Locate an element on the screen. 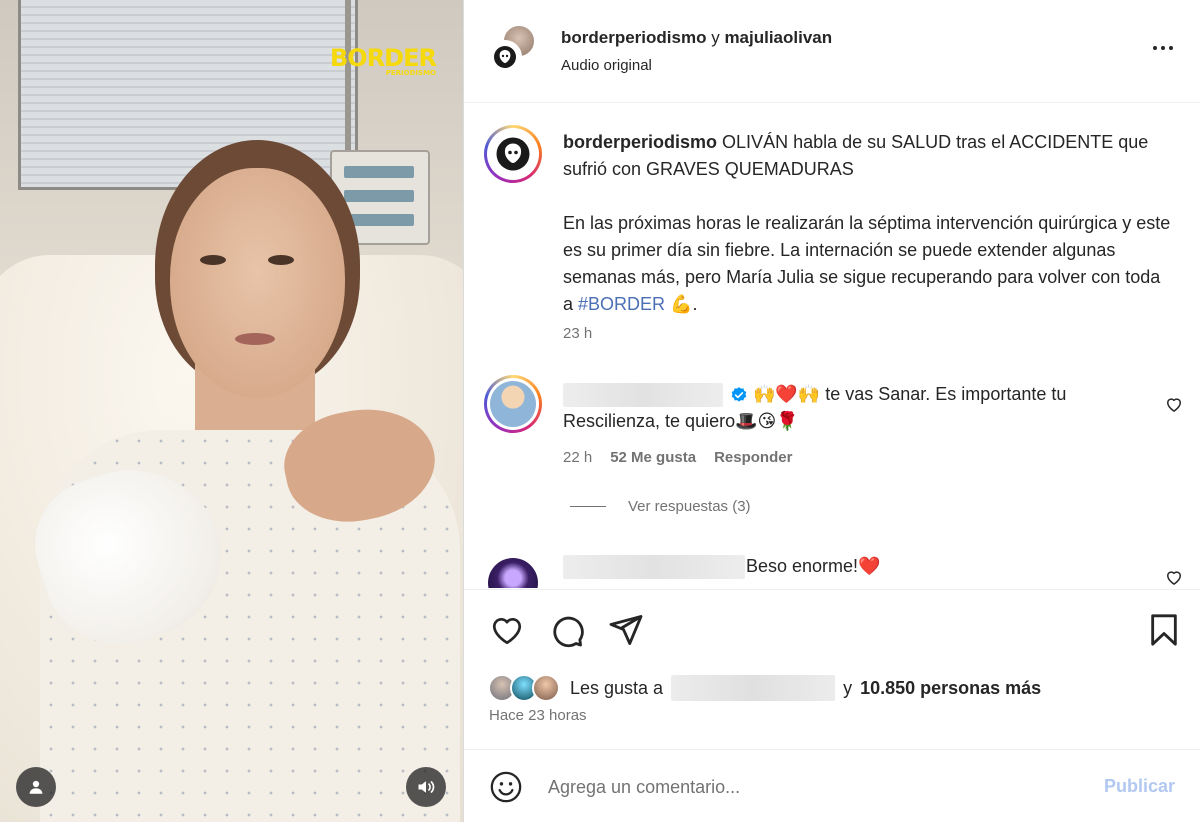 This screenshot has height=822, width=1200. audio-toggle-button is located at coordinates (426, 787).